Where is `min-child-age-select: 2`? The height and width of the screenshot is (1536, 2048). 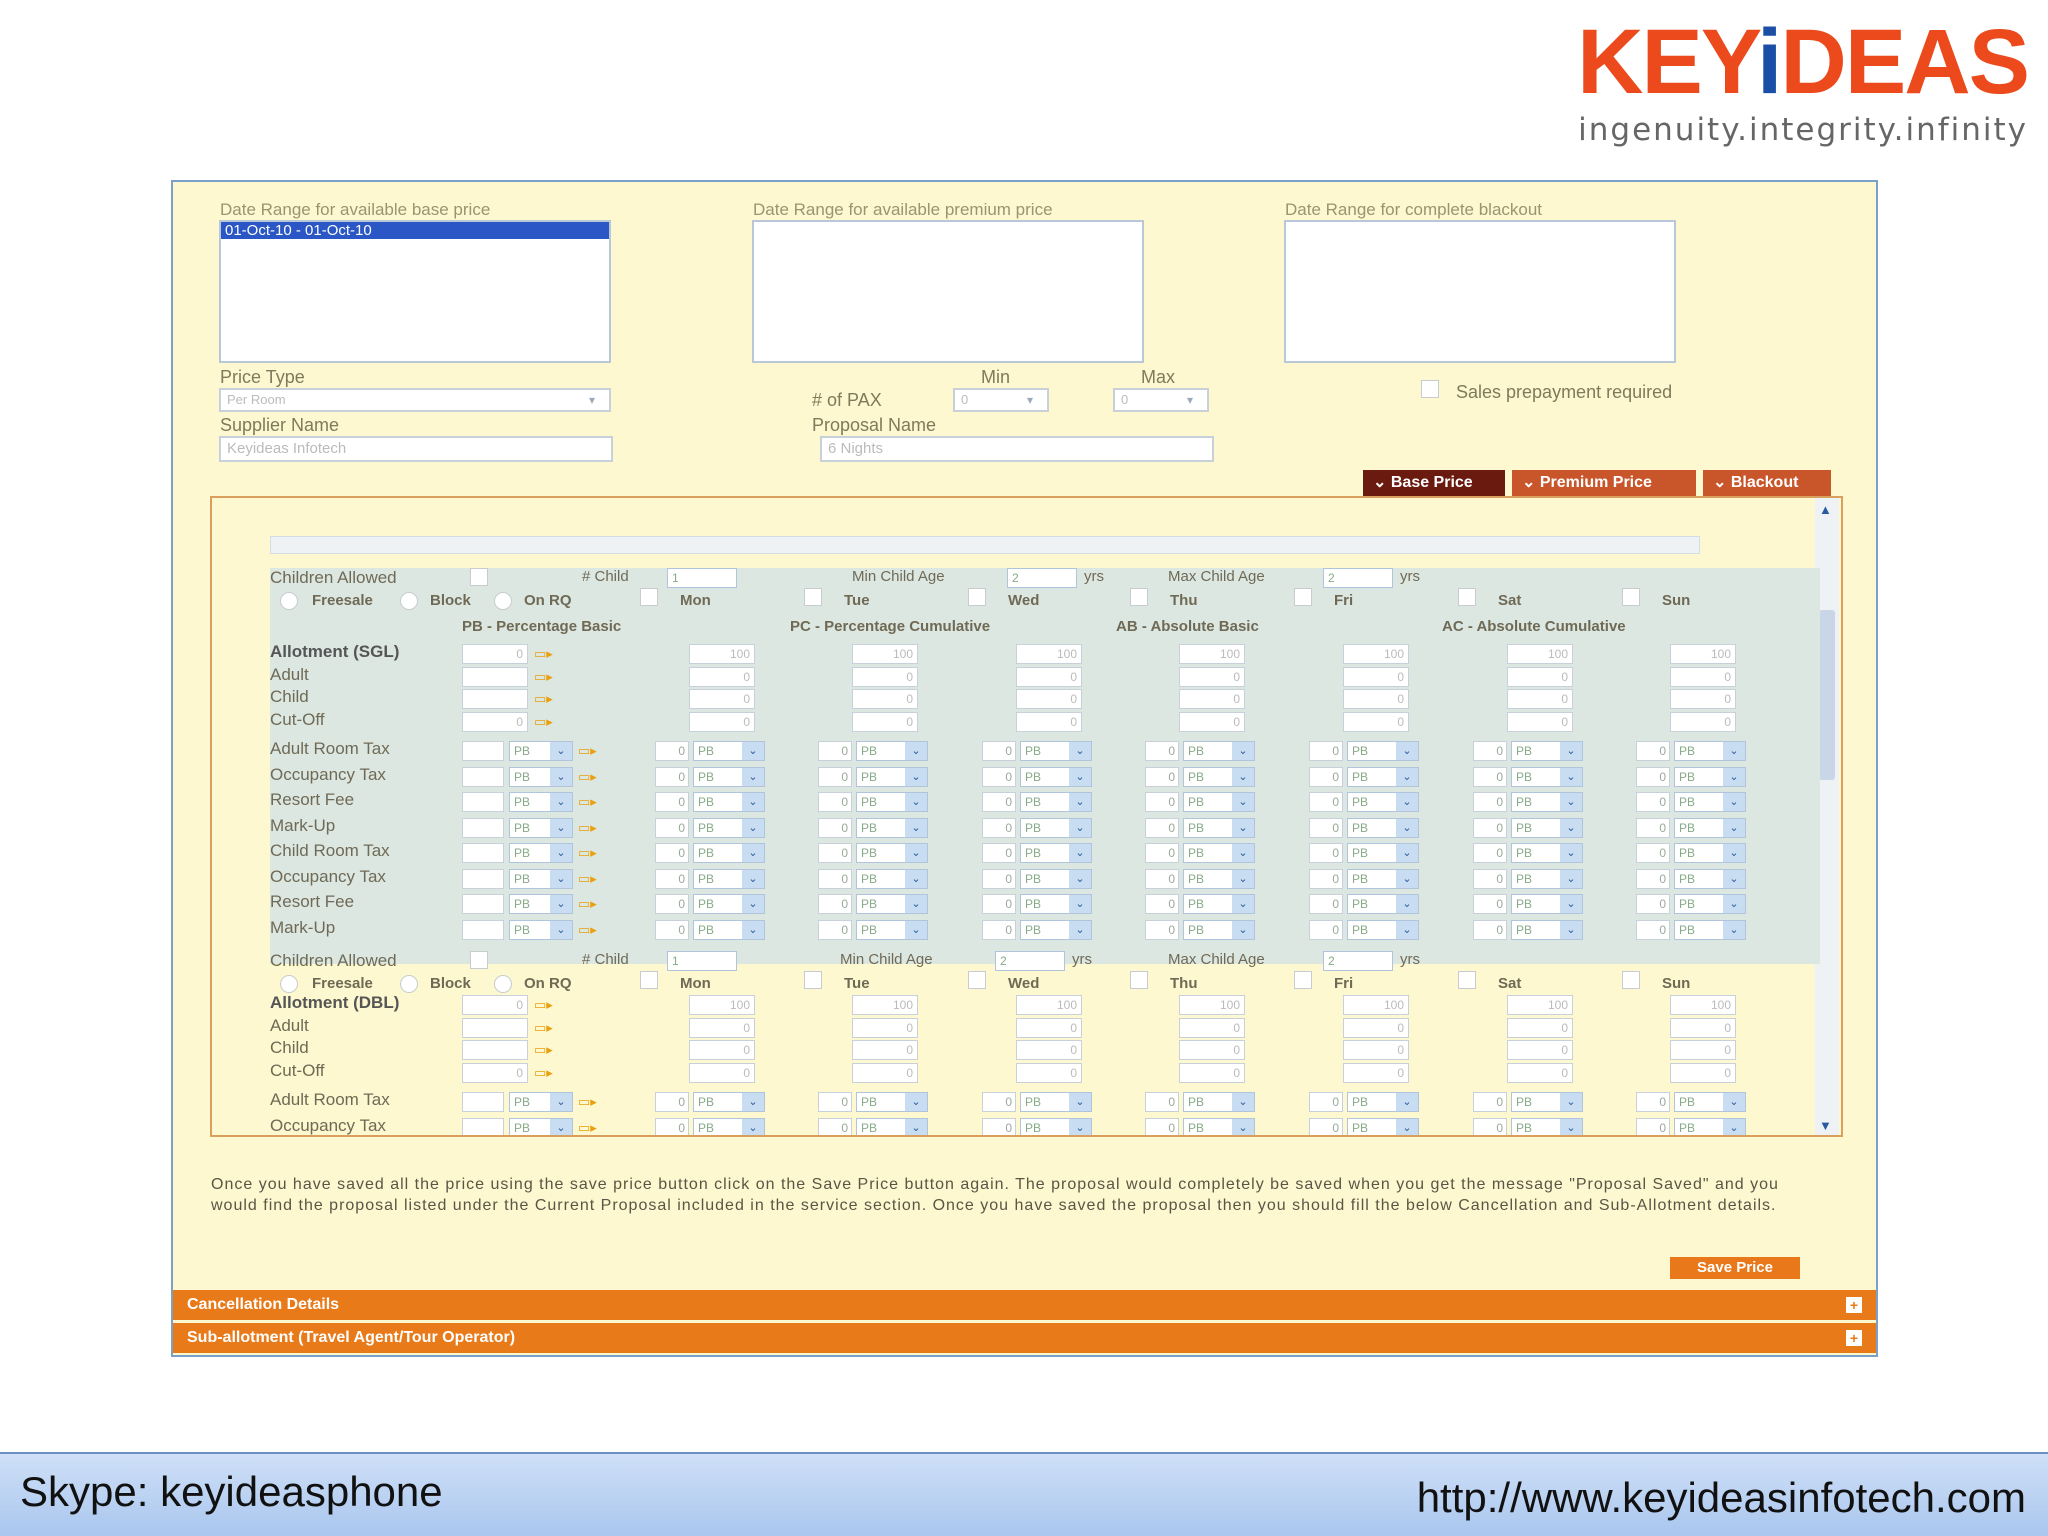
min-child-age-select: 2 is located at coordinates (1030, 961).